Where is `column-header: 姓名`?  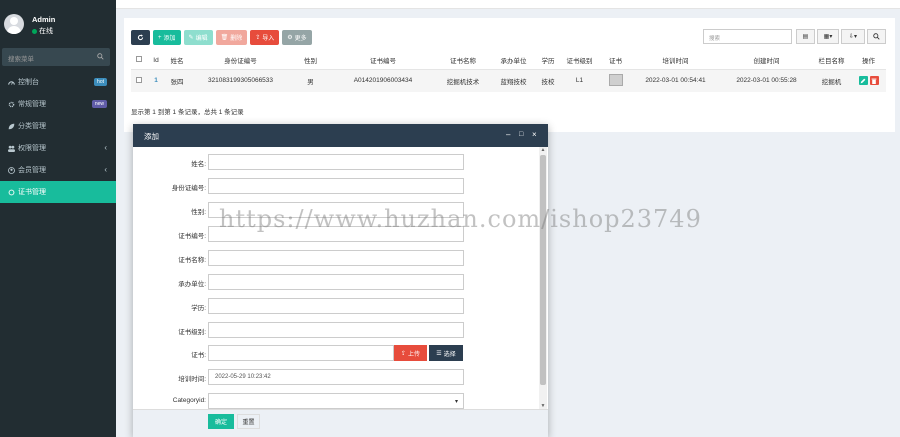
column-header: 姓名 is located at coordinates (177, 61).